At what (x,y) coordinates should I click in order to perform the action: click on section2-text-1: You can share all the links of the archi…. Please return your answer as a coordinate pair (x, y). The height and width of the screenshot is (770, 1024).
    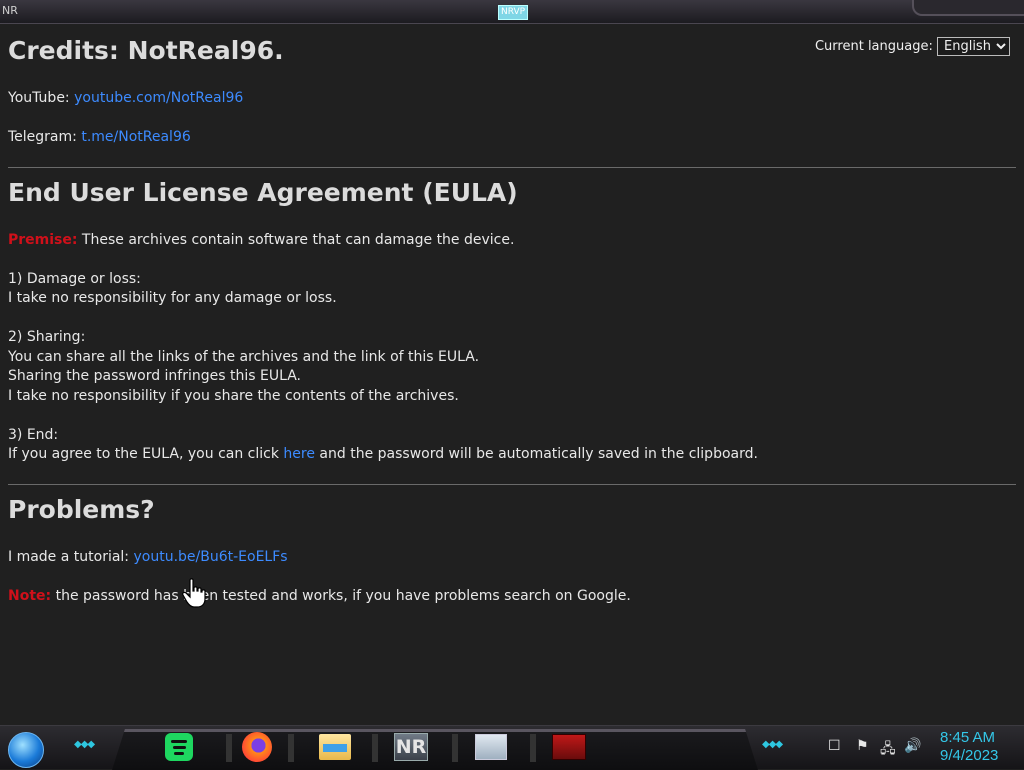
    Looking at the image, I should click on (244, 356).